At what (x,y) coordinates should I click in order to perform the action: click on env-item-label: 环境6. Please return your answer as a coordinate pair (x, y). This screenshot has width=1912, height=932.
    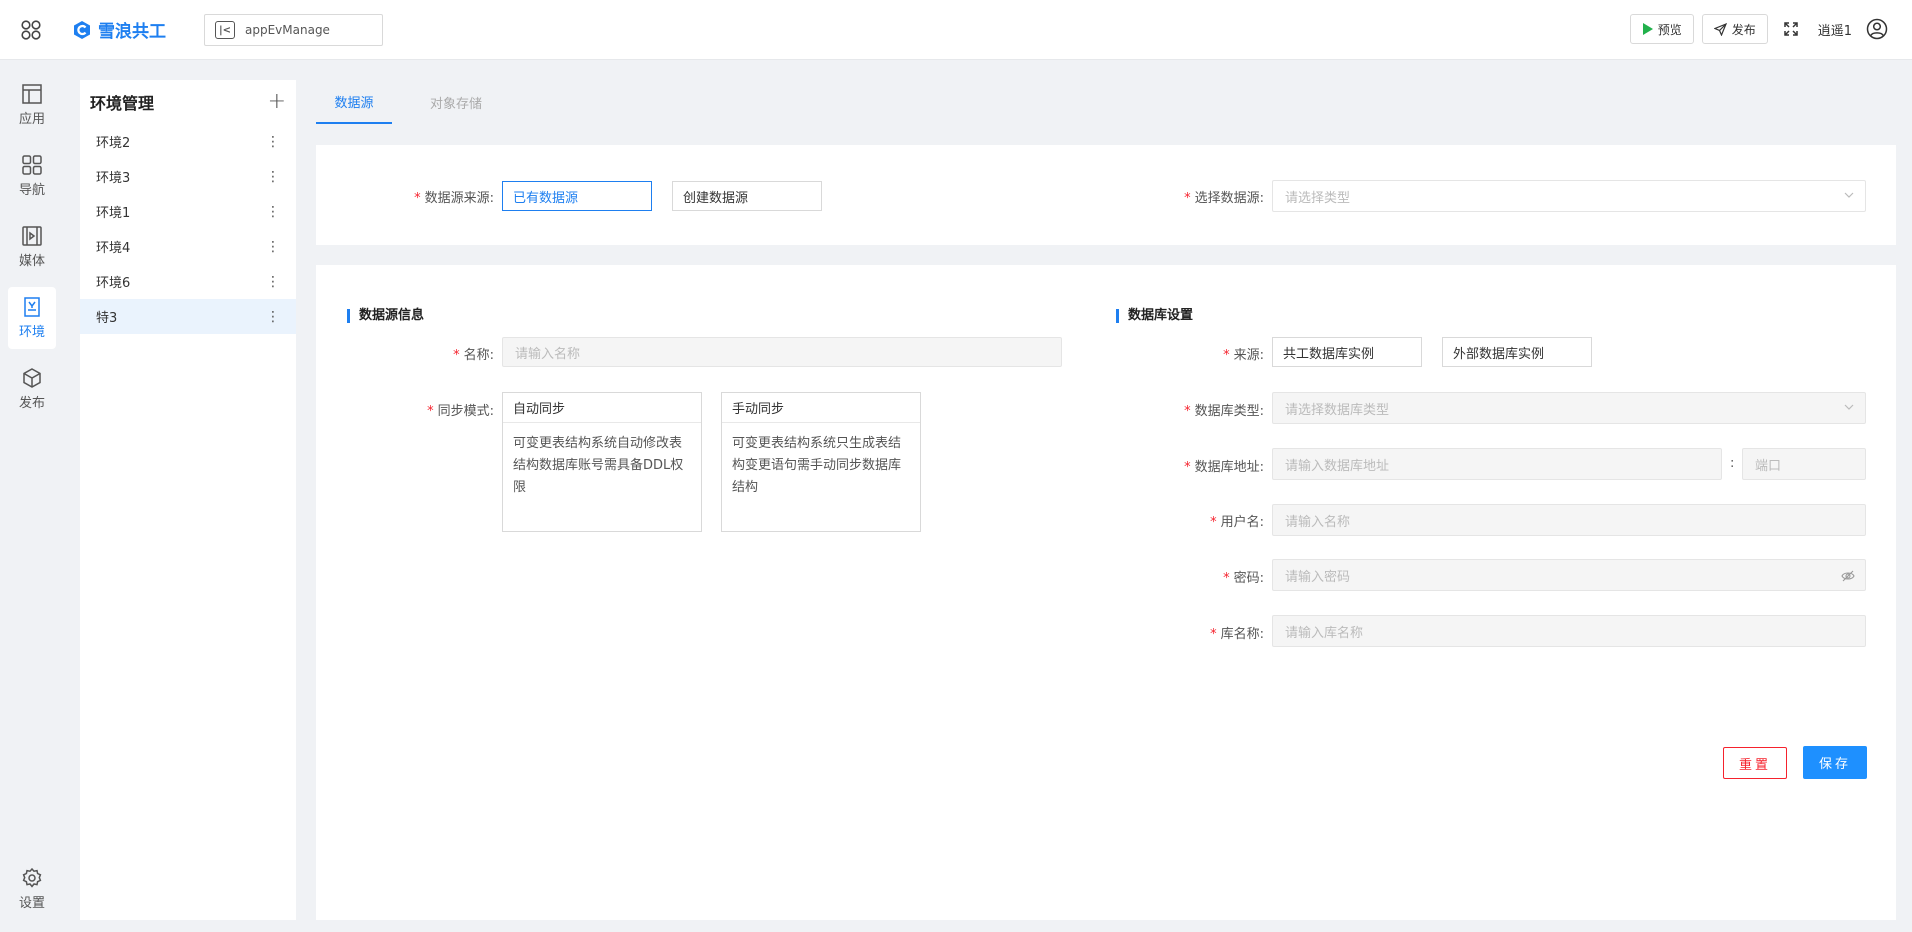
    Looking at the image, I should click on (113, 283).